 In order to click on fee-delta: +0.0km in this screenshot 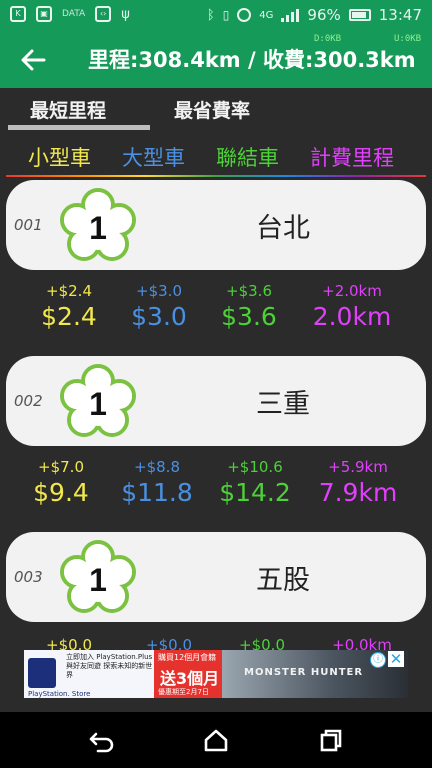, I will do `click(362, 643)`.